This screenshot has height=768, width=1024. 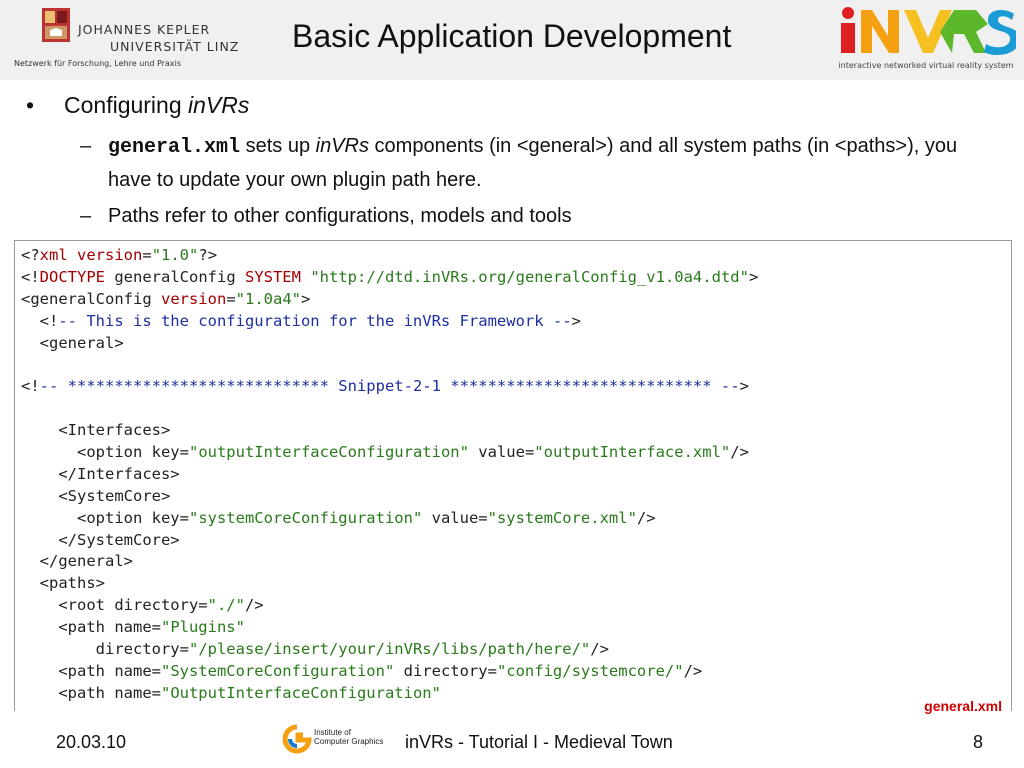 I want to click on code-token: "systemCoreConfiguration", so click(x=305, y=517).